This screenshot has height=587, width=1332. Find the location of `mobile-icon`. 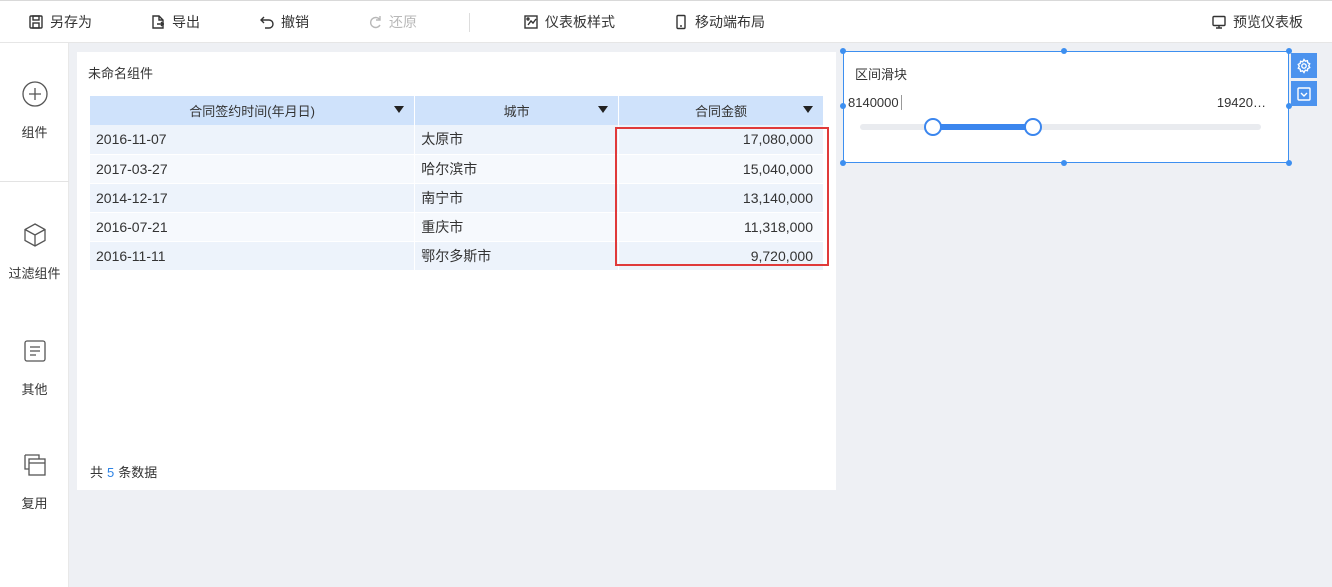

mobile-icon is located at coordinates (681, 22).